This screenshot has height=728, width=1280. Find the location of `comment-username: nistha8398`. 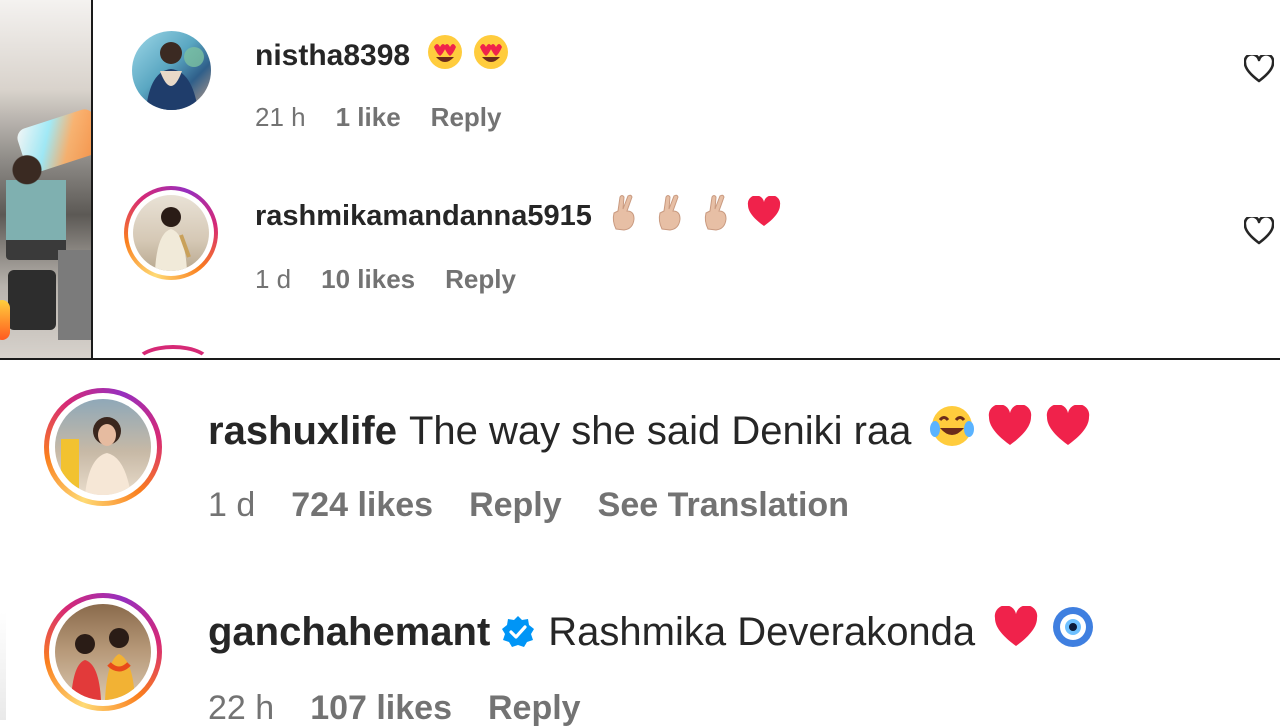

comment-username: nistha8398 is located at coordinates (332, 56).